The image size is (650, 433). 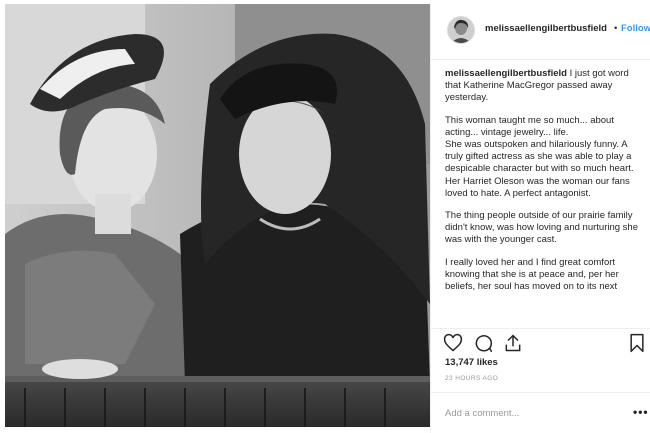 I want to click on post-header: melissaellengilbertbusfield • Follow, so click(x=540, y=30).